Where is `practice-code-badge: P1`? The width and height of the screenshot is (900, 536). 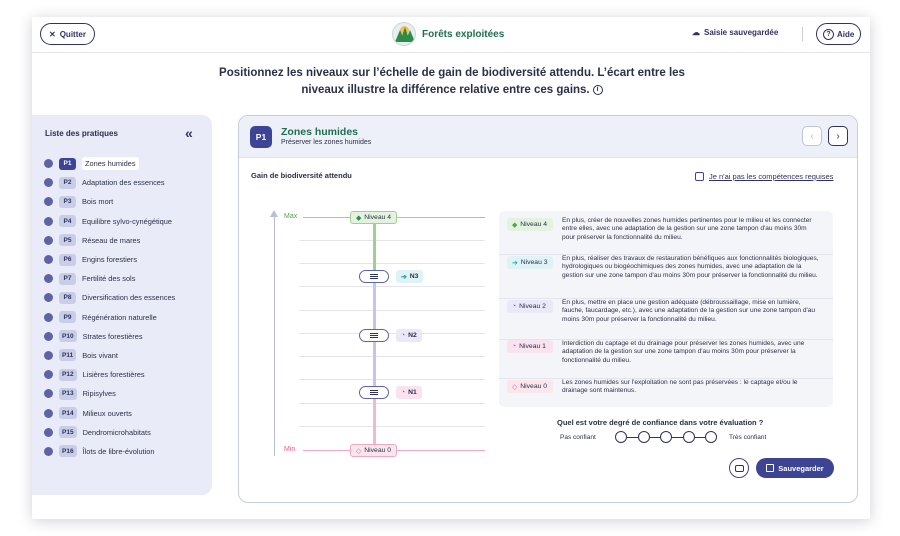
practice-code-badge: P1 is located at coordinates (261, 137).